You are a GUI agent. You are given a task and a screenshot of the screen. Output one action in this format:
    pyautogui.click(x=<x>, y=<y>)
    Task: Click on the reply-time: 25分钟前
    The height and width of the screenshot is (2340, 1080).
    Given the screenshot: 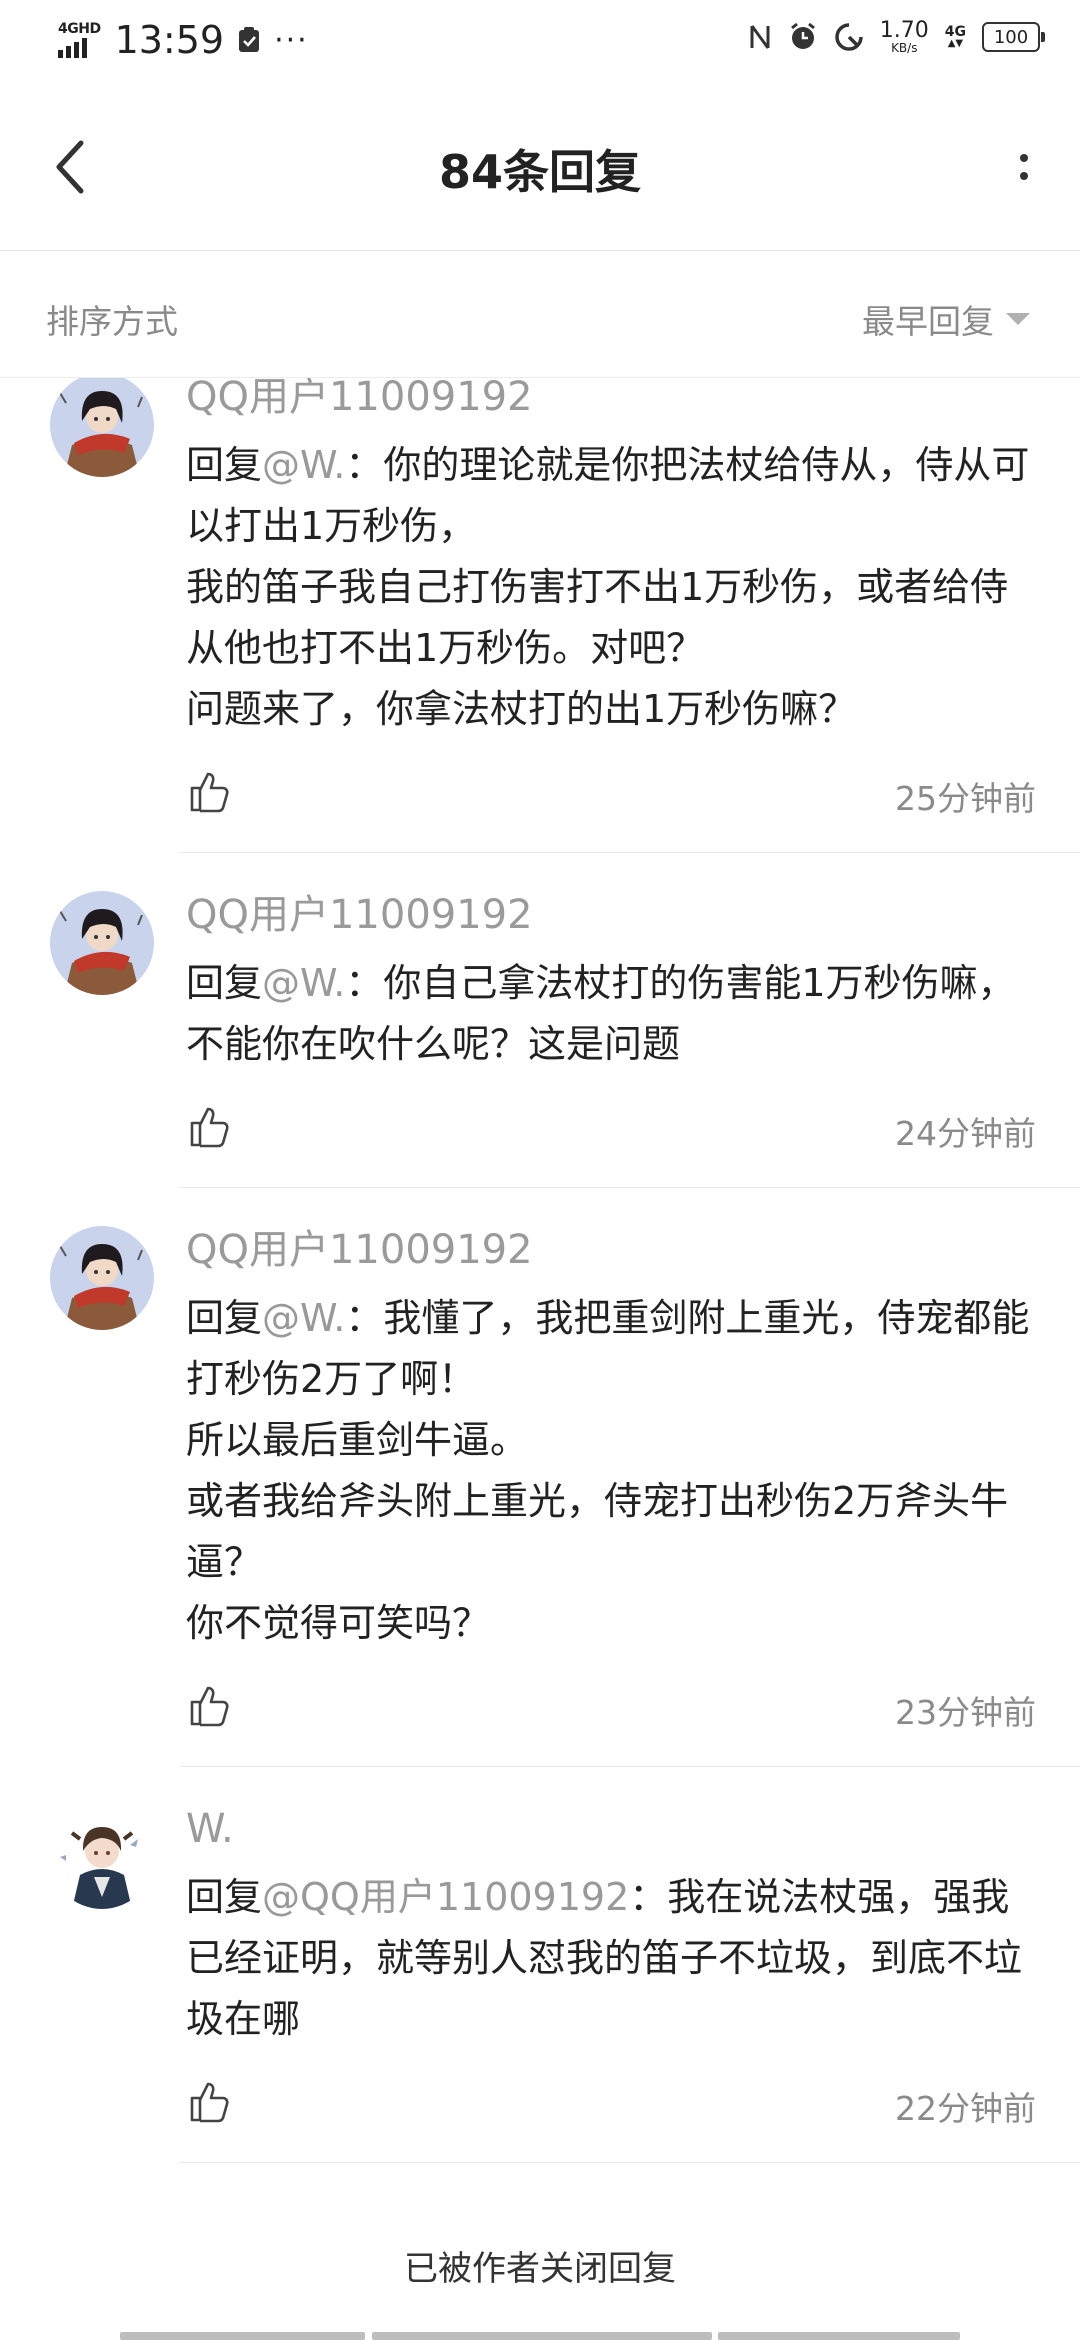 What is the action you would take?
    pyautogui.click(x=965, y=798)
    